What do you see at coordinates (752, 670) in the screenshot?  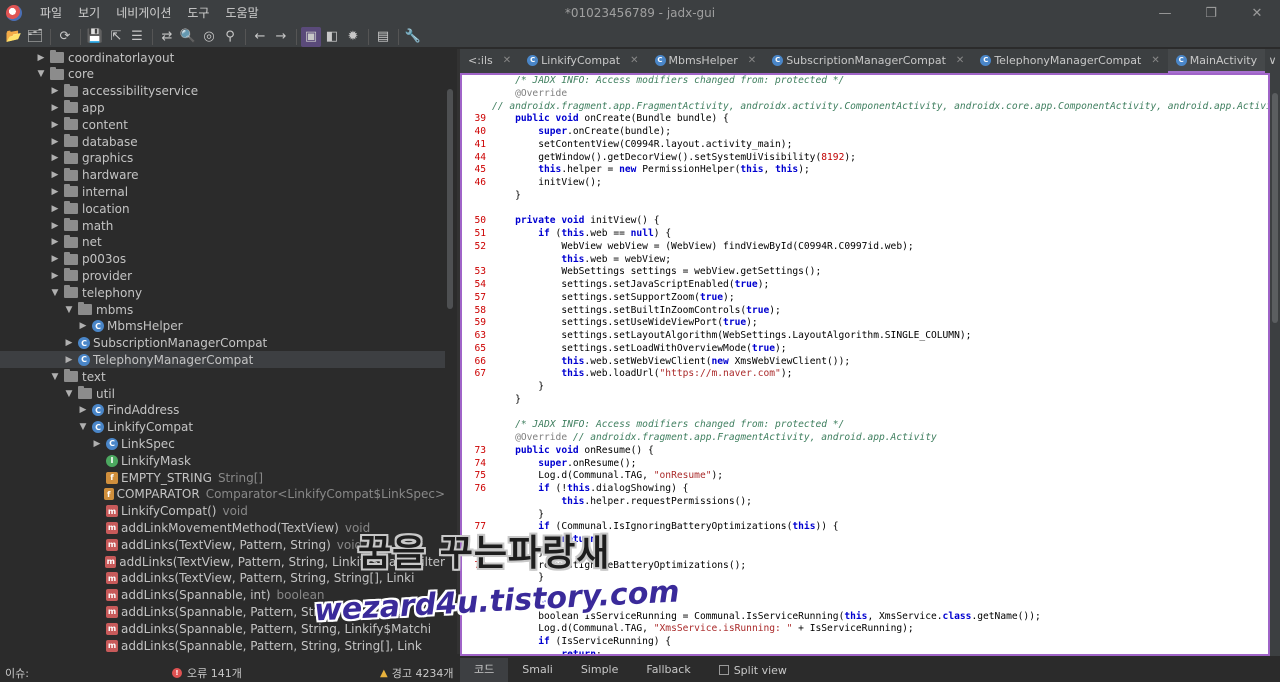 I see `split-view-toggle: Split view` at bounding box center [752, 670].